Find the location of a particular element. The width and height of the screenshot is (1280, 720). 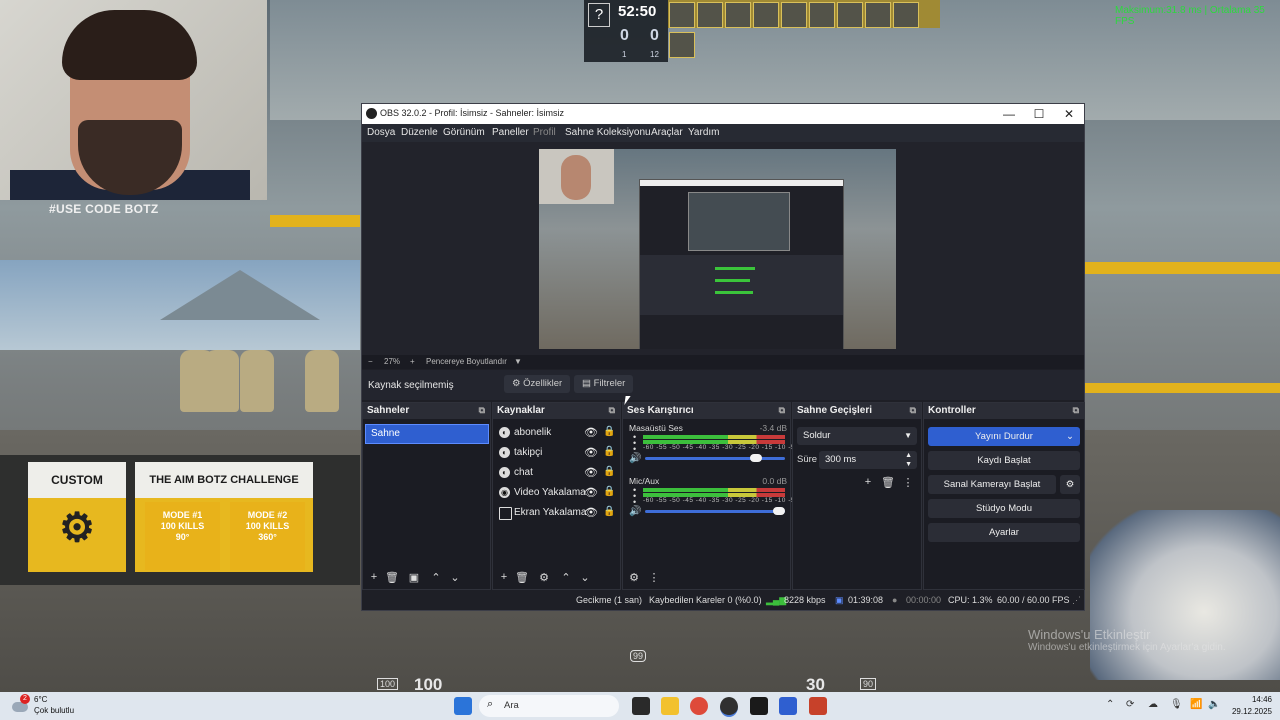

source-item: Ekran Yakalama 👁 🔒 is located at coordinates (559, 514).